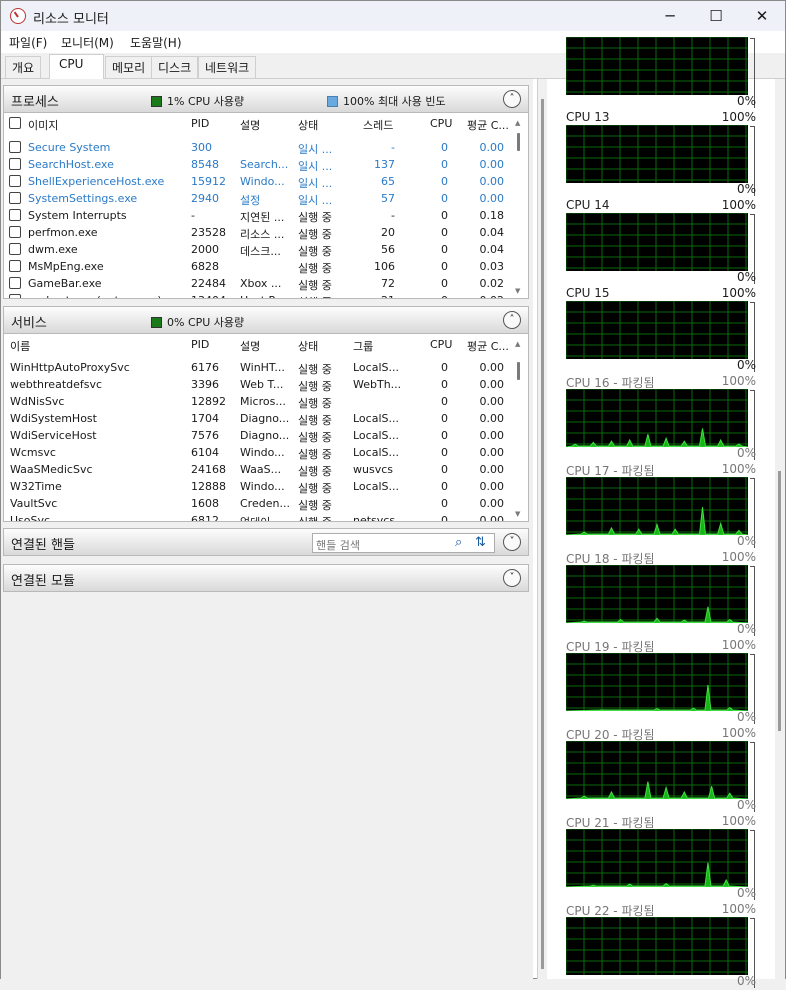  Describe the element at coordinates (258, 452) in the screenshot. I see `service-row: Wcmsvc 6104 Windo... 실행 중 LocalS... 0 0.00` at that location.